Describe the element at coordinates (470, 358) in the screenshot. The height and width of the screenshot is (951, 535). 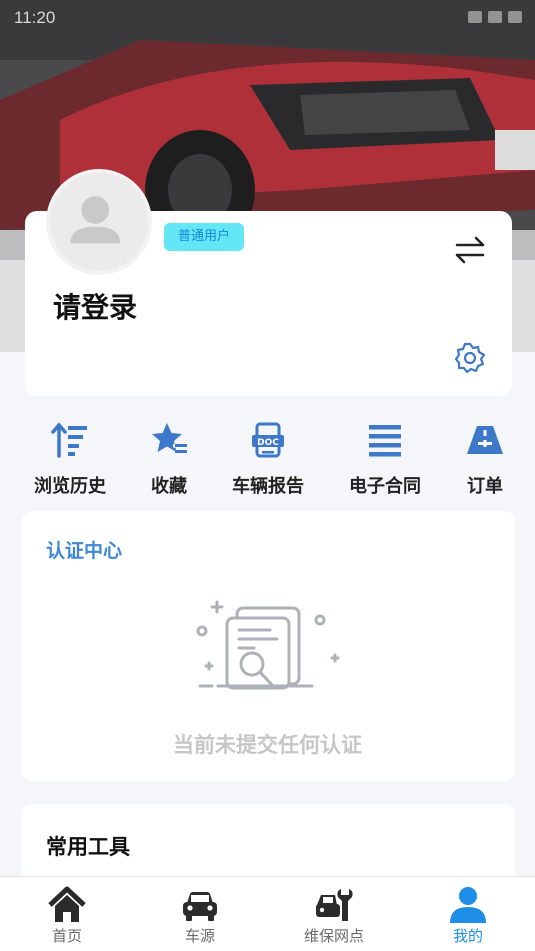
I see `settings-gear-icon` at that location.